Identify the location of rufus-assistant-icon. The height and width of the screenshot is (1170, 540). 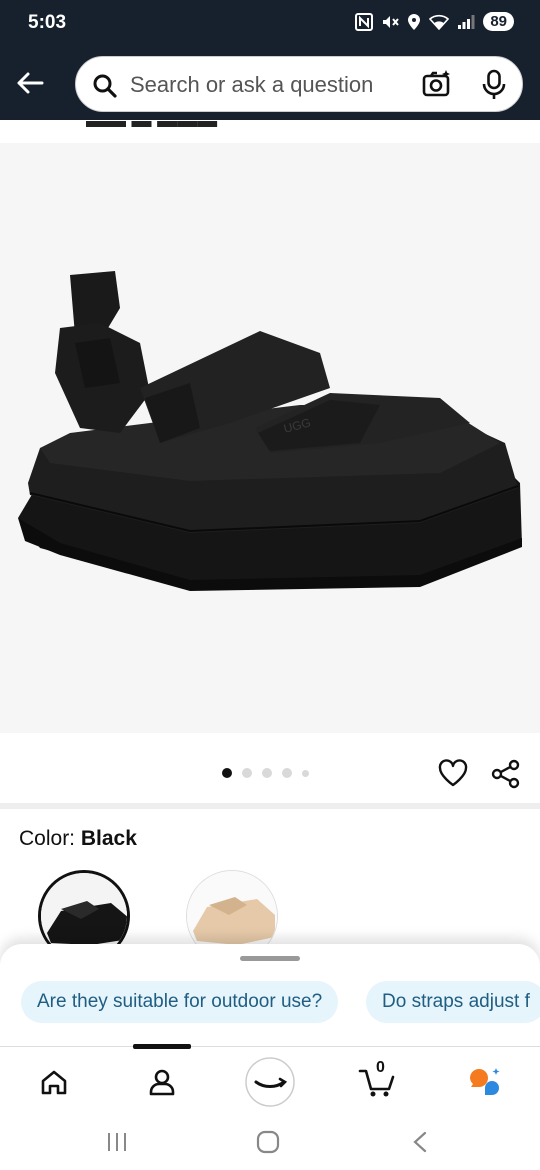
(485, 1081).